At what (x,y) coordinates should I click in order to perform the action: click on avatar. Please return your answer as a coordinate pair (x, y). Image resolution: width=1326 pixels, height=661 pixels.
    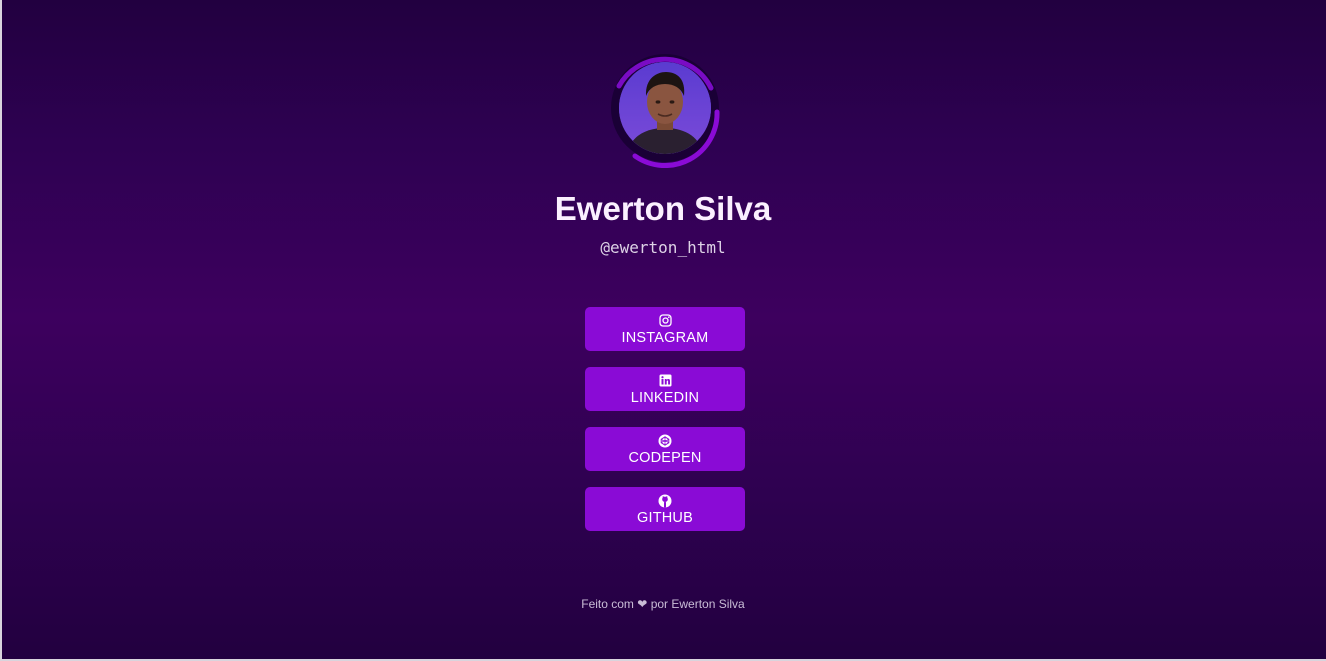
    Looking at the image, I should click on (665, 108).